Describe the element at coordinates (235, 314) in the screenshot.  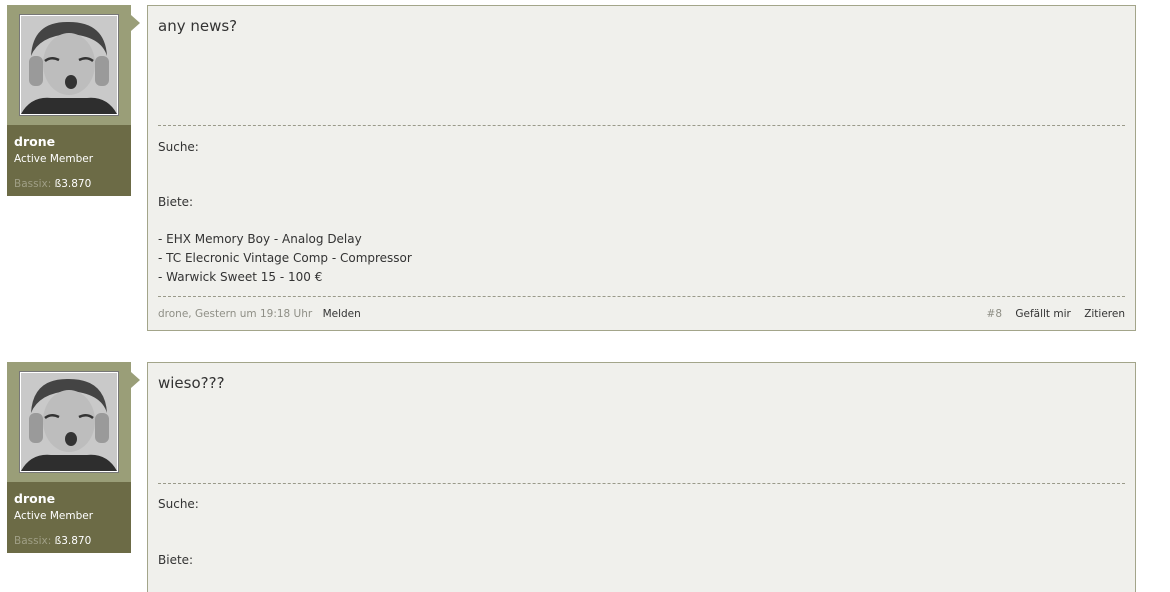
I see `author-date: drone, Gestern um 19:18 Uhr` at that location.